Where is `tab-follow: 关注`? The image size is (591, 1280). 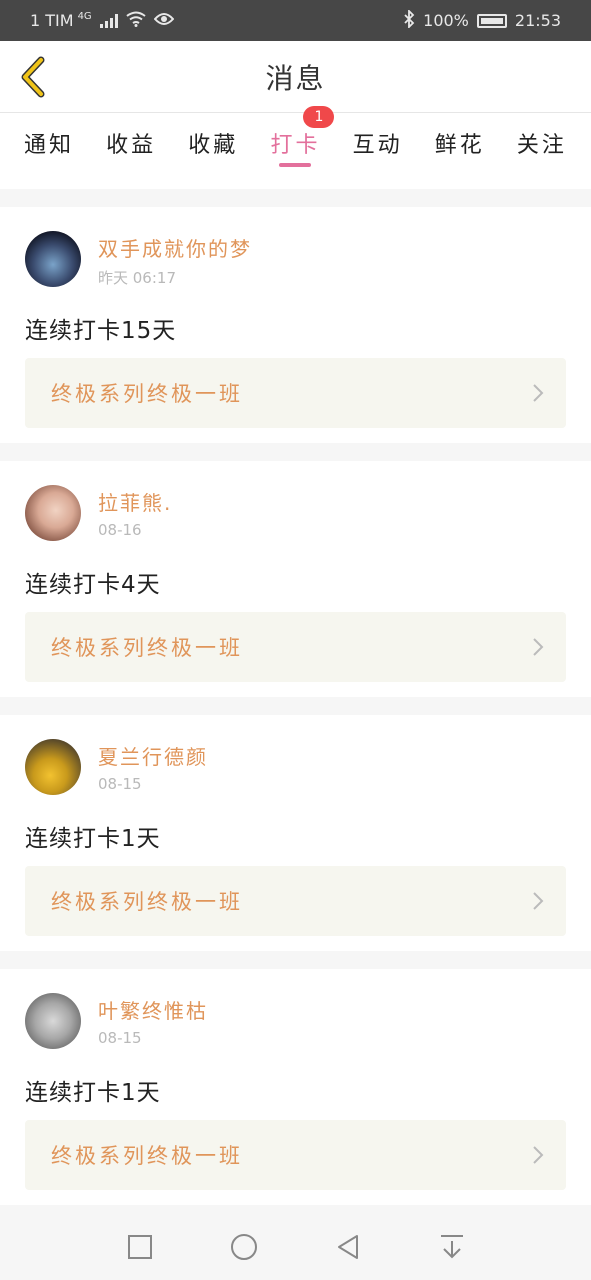 tab-follow: 关注 is located at coordinates (542, 151).